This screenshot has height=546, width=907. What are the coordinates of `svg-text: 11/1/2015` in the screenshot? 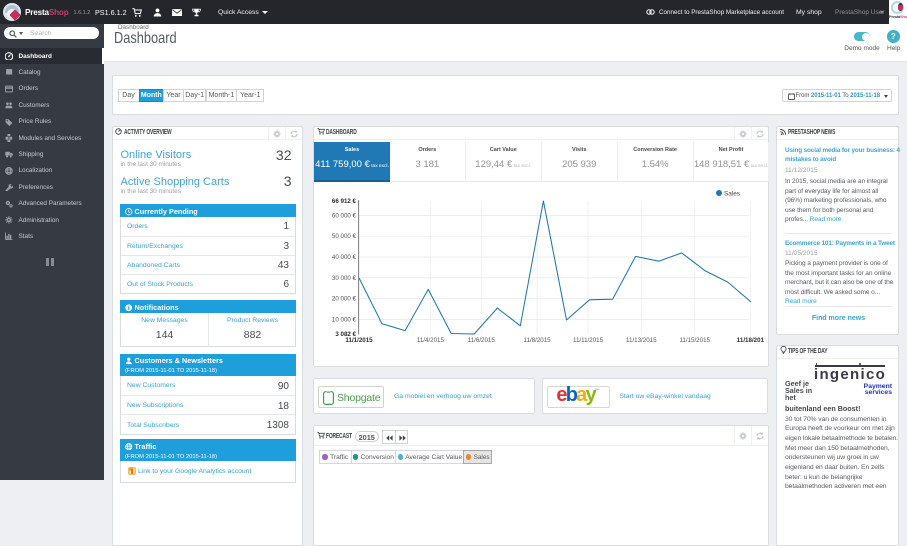 It's located at (359, 340).